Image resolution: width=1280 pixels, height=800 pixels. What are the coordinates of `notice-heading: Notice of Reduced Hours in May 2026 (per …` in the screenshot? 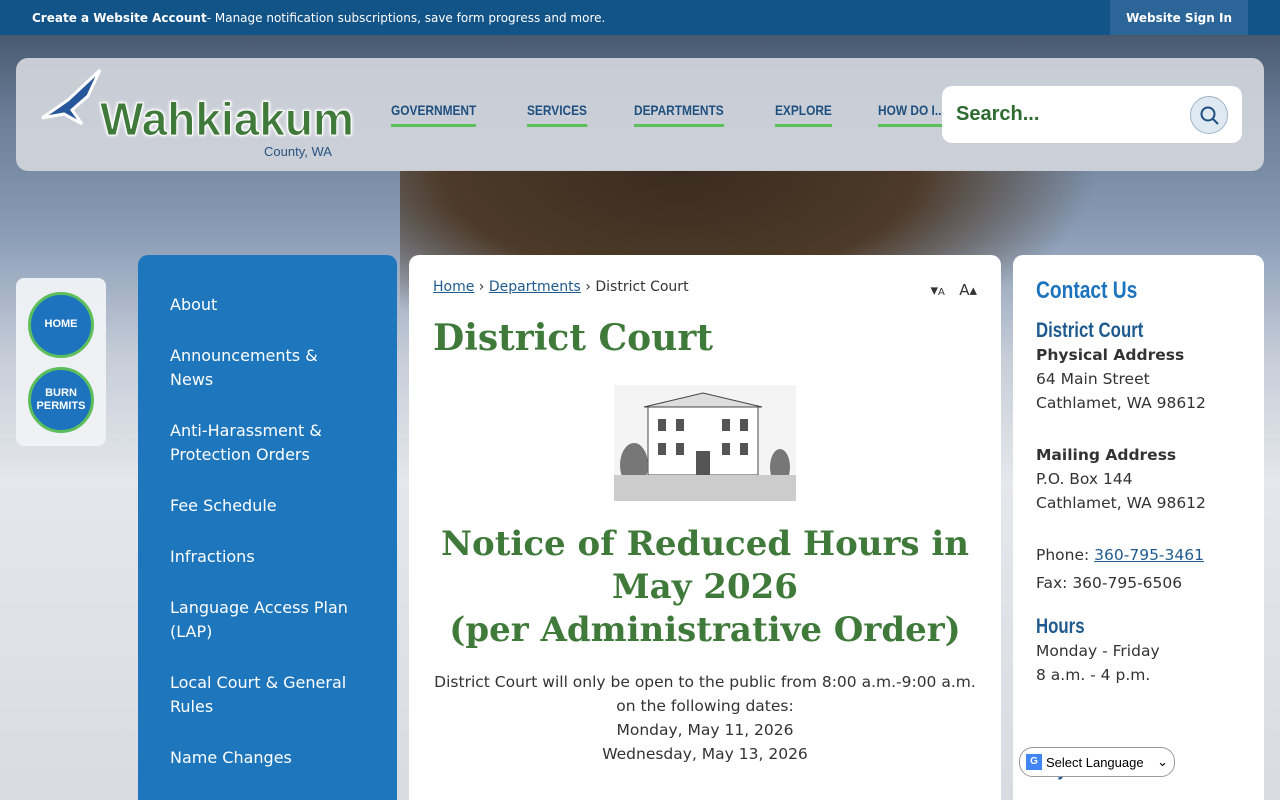 It's located at (705, 587).